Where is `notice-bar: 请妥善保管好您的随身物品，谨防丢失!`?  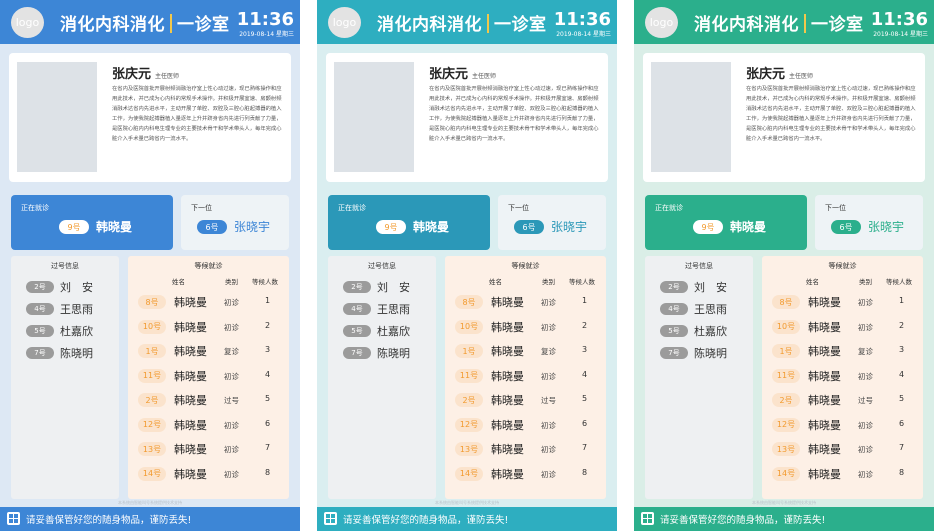
notice-bar: 请妥善保管好您的随身物品，谨防丢失! is located at coordinates (150, 519).